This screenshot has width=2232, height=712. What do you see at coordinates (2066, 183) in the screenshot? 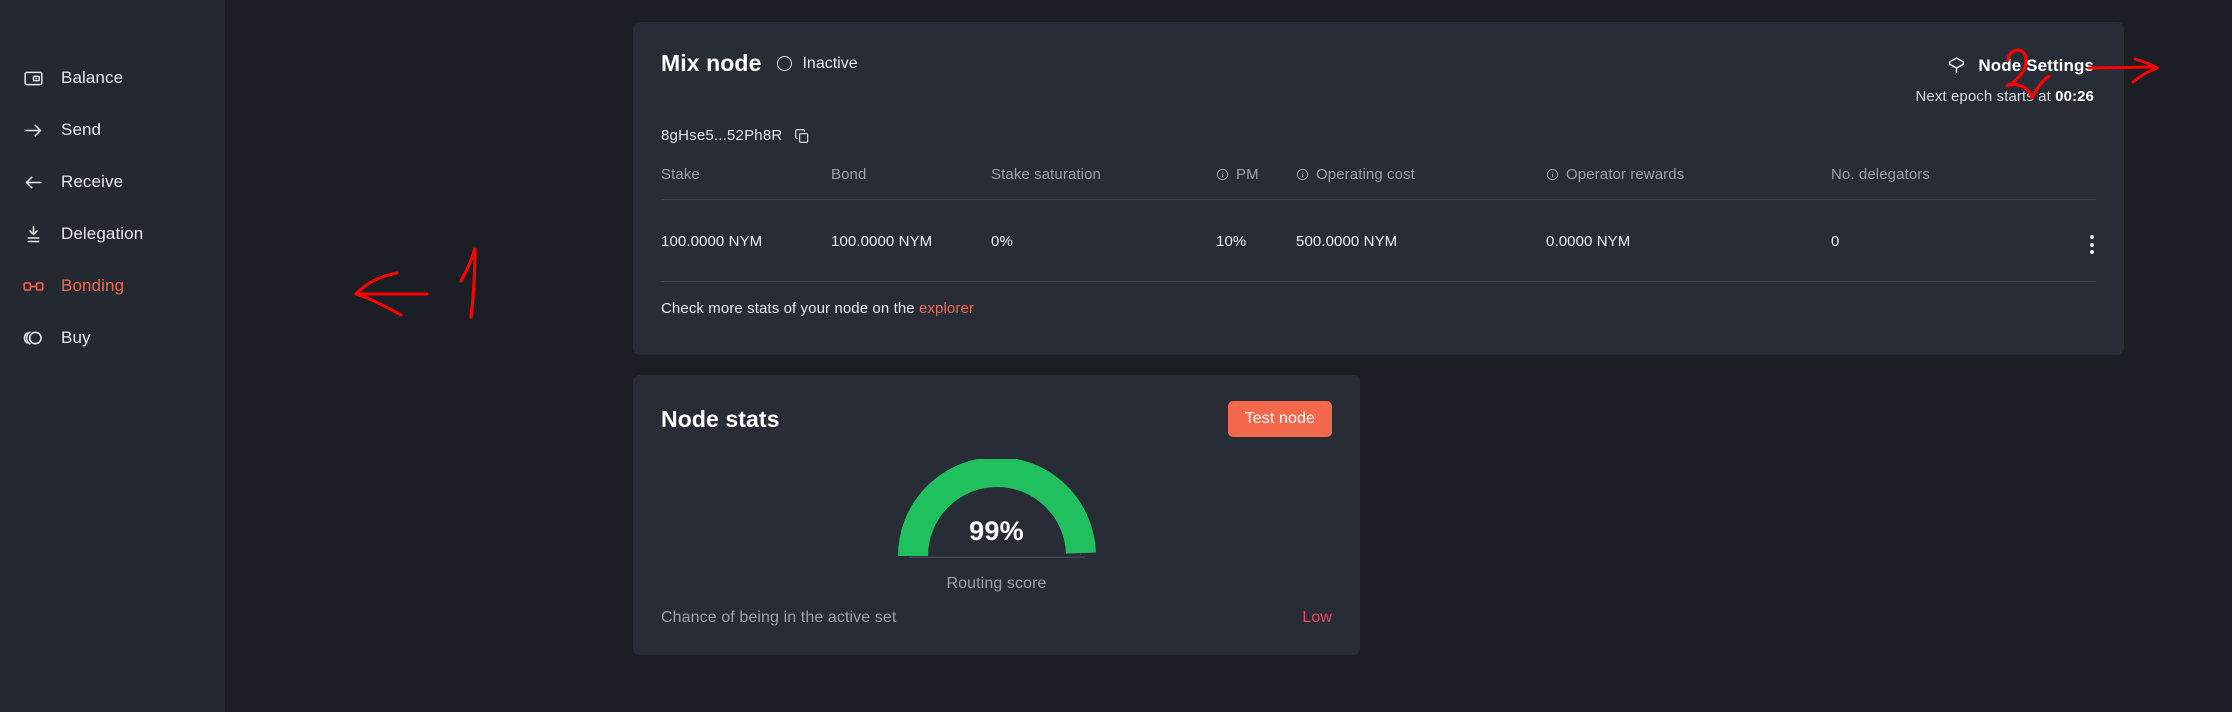
I see `th-actions` at bounding box center [2066, 183].